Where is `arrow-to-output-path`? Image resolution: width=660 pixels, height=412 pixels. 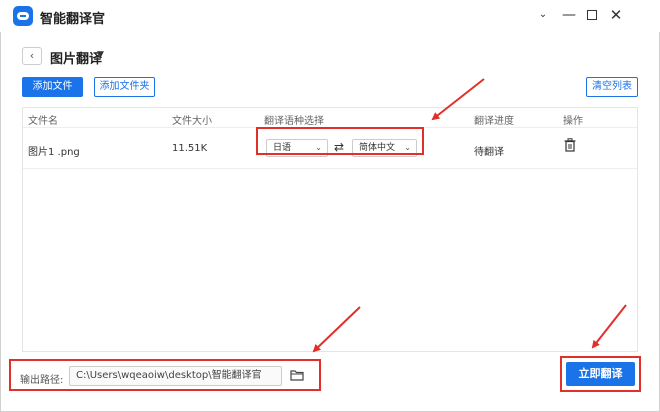
arrow-to-output-path is located at coordinates (336, 329).